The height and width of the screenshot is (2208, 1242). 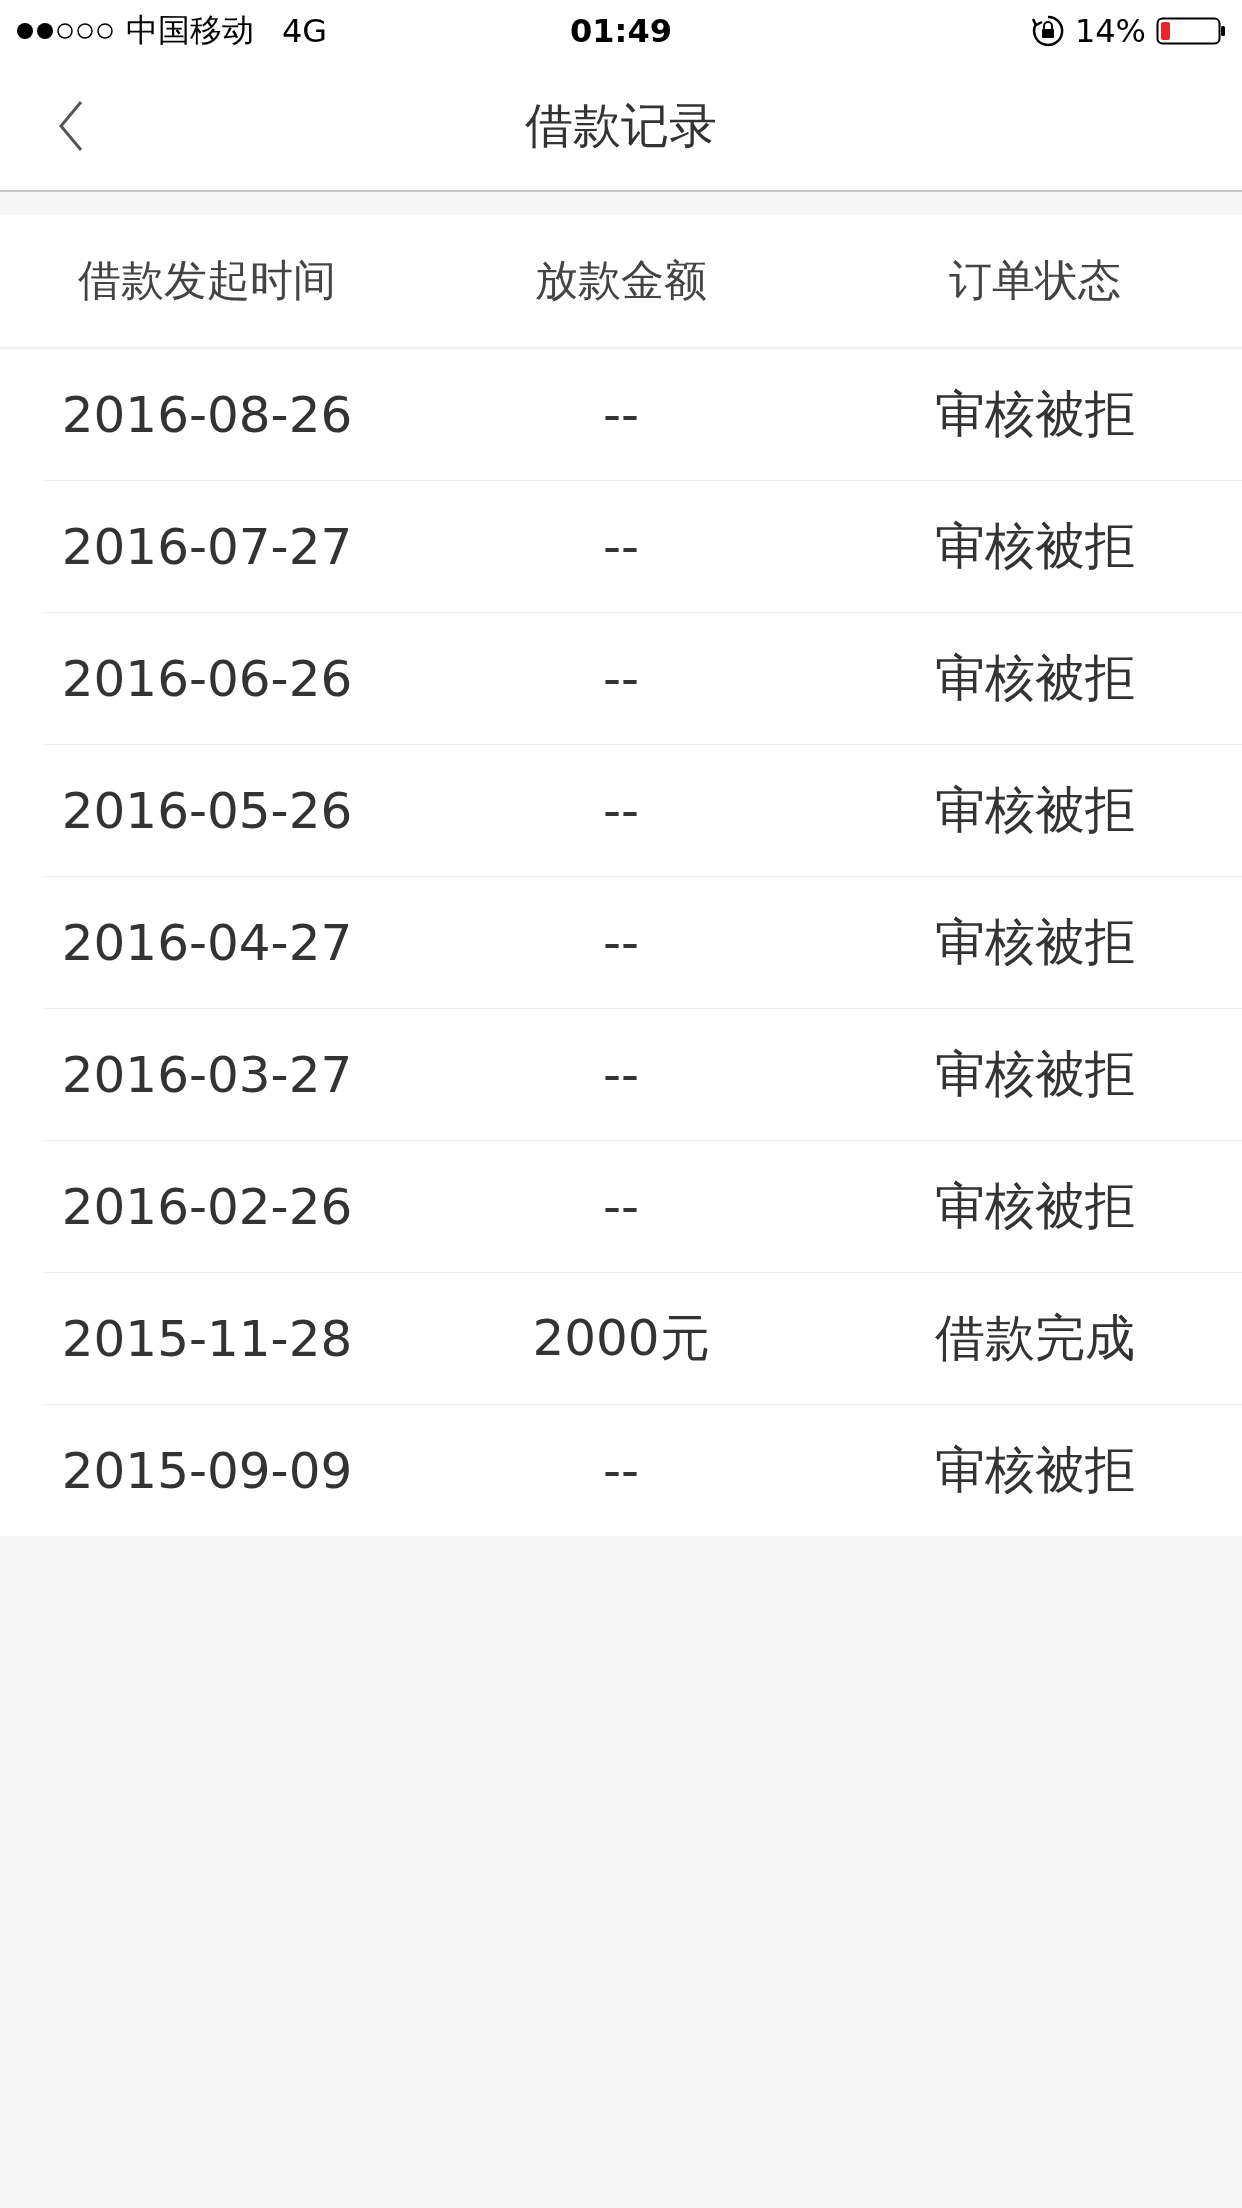 I want to click on table-cell-text: 借款完成, so click(x=1035, y=1338).